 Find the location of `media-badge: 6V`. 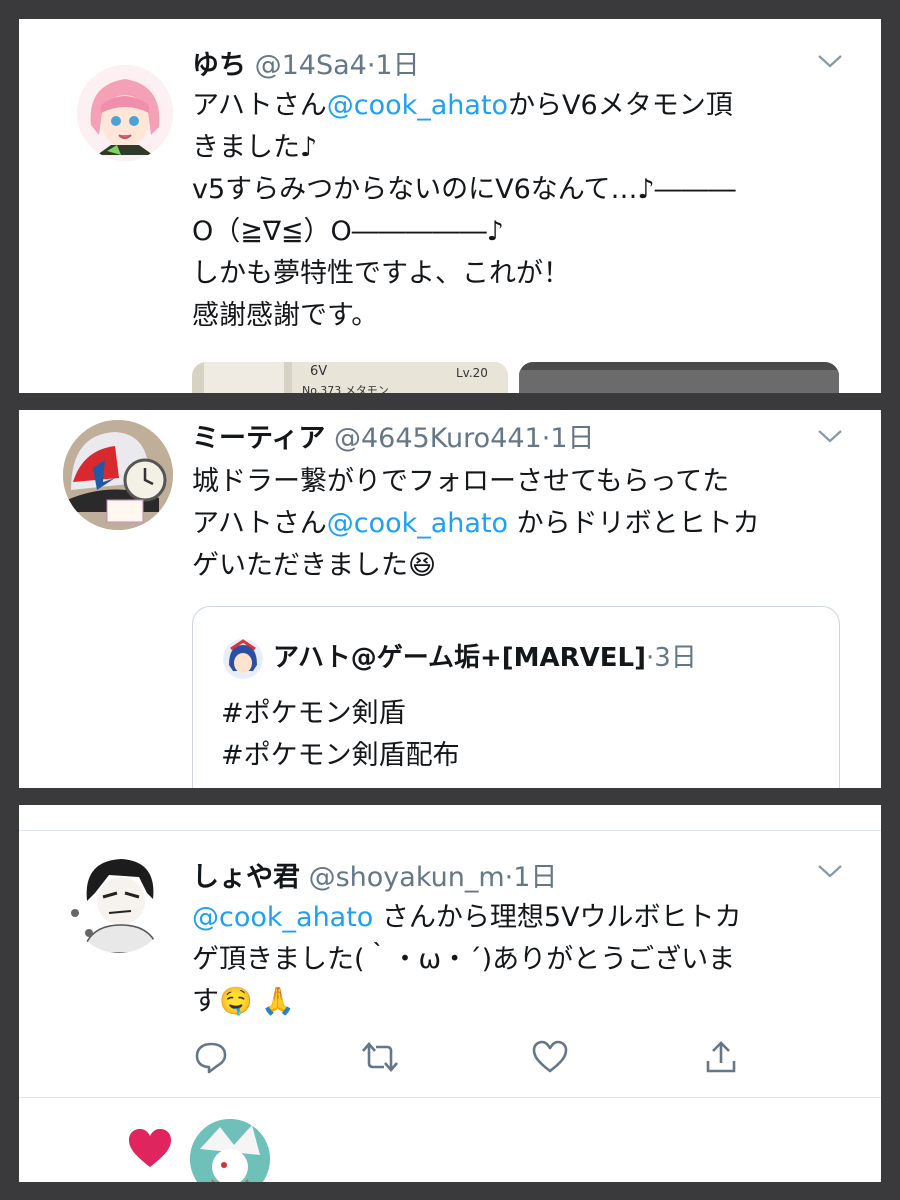

media-badge: 6V is located at coordinates (319, 371).